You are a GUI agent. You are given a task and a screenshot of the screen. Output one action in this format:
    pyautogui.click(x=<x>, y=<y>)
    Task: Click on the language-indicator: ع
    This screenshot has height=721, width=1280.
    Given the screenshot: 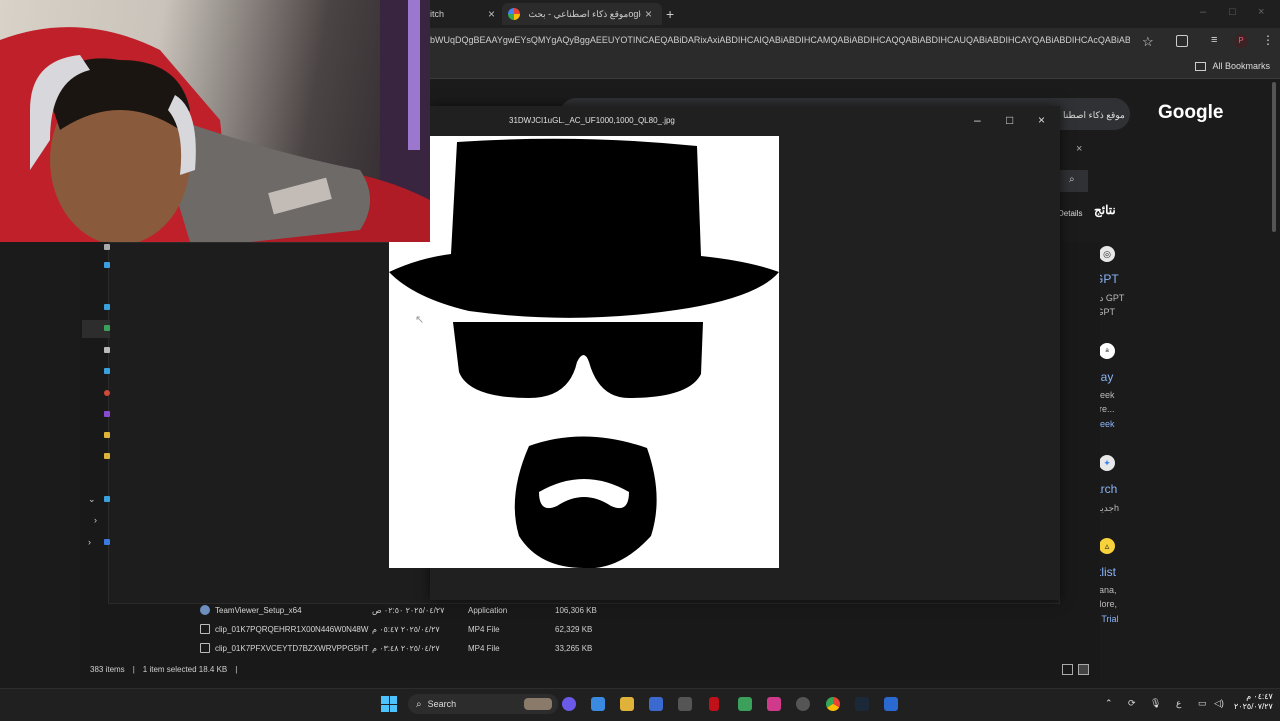 What is the action you would take?
    pyautogui.click(x=1178, y=703)
    